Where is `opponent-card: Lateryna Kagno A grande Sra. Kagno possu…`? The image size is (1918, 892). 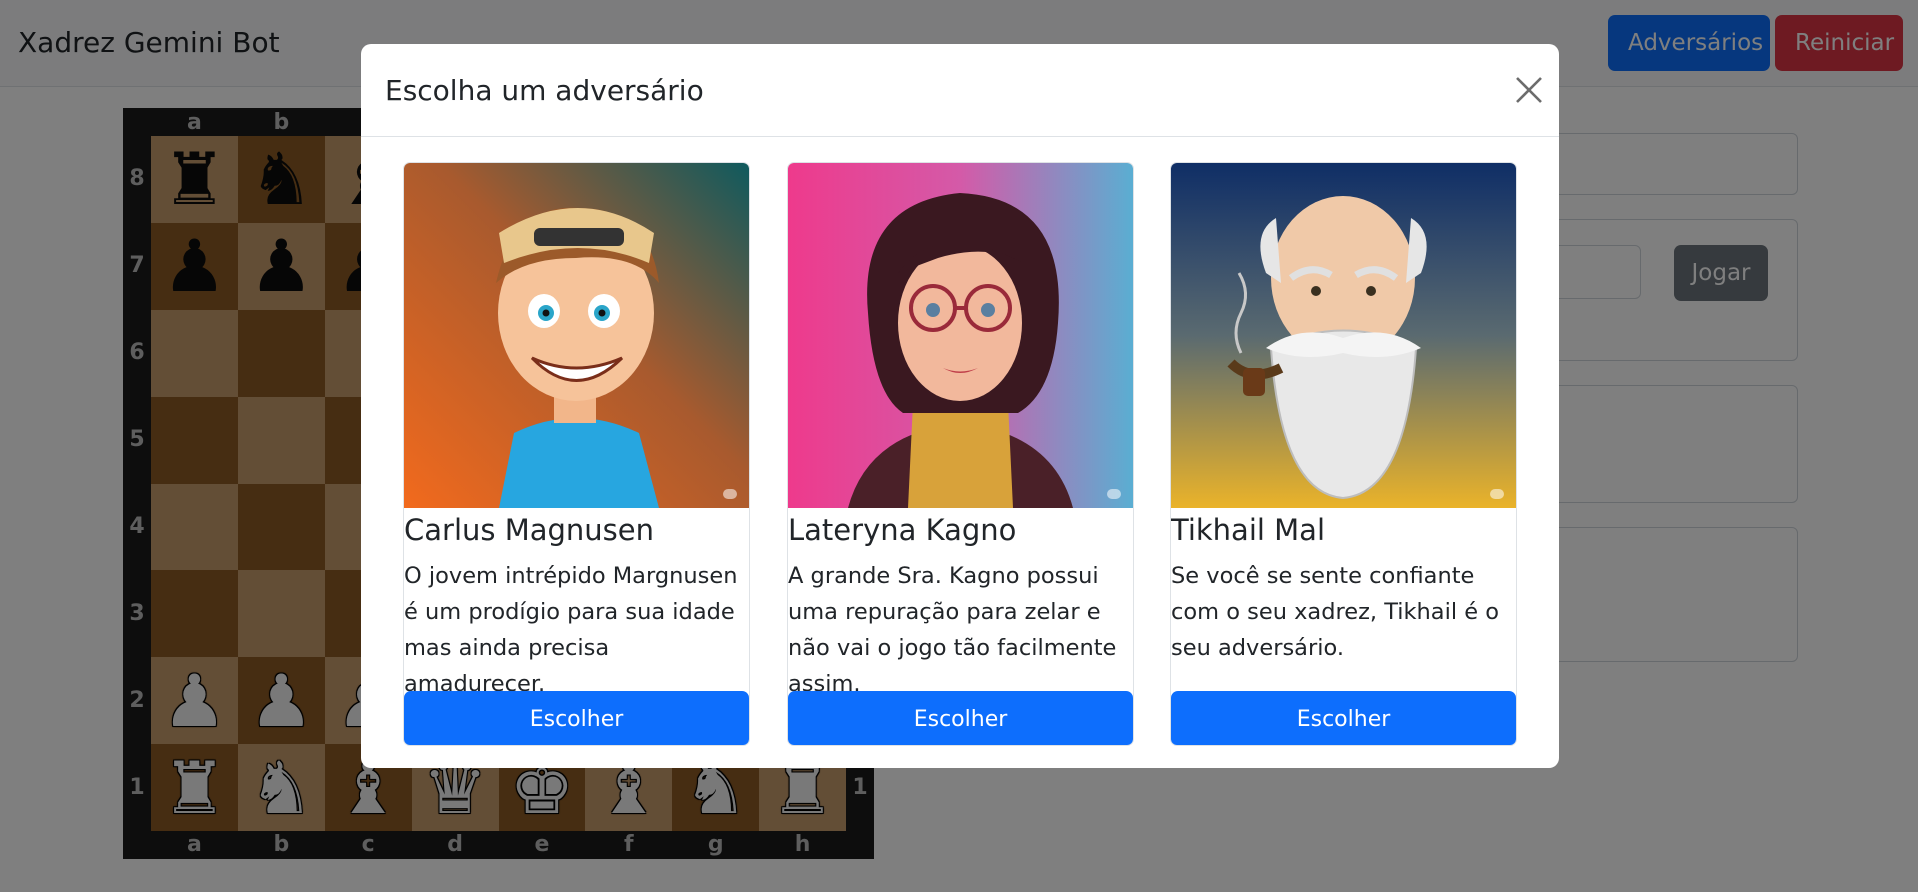
opponent-card: Lateryna Kagno A grande Sra. Kagno possu… is located at coordinates (960, 454).